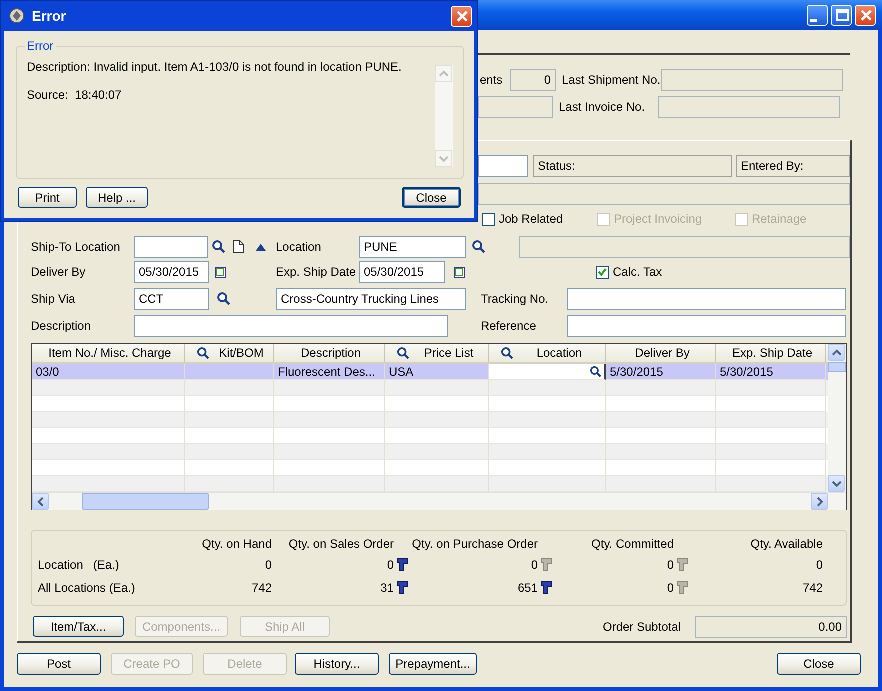 The height and width of the screenshot is (691, 882). Describe the element at coordinates (528, 587) in the screenshot. I see `quantity-value: 651` at that location.